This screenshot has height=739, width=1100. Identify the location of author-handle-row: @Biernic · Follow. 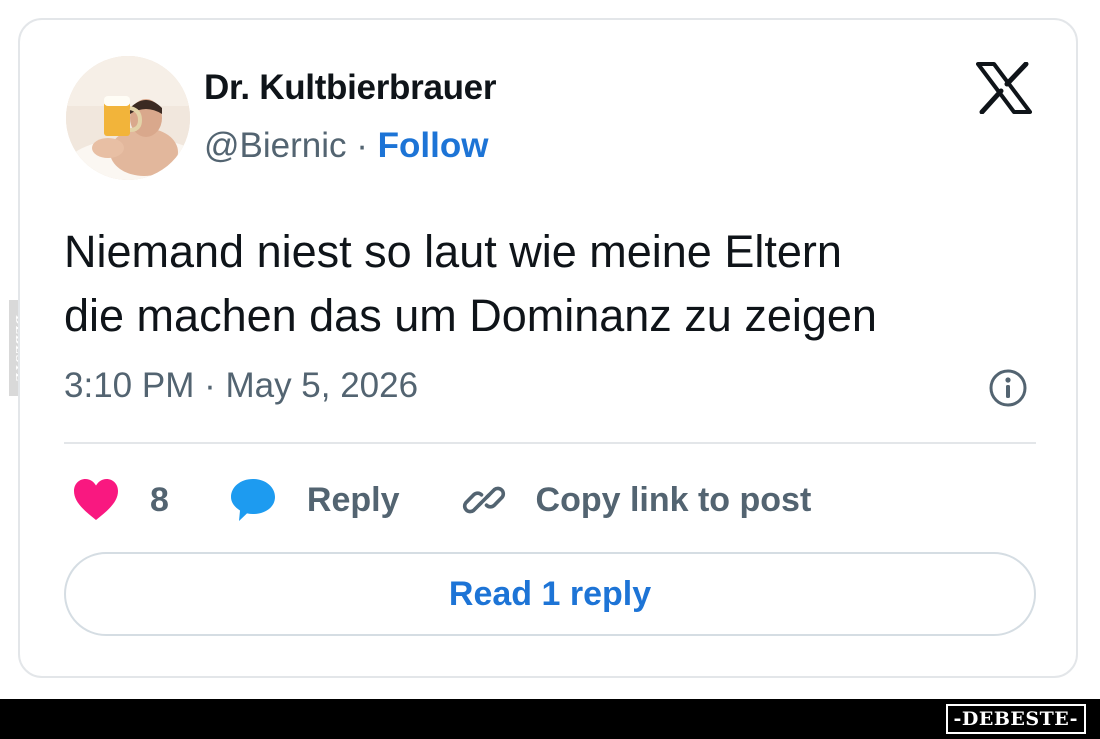
(346, 146).